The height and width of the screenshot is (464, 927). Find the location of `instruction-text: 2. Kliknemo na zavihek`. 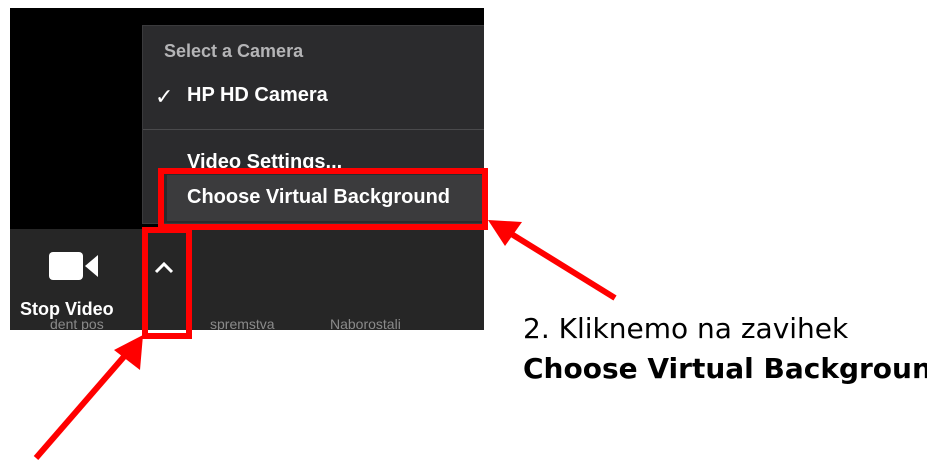

instruction-text: 2. Kliknemo na zavihek is located at coordinates (686, 328).